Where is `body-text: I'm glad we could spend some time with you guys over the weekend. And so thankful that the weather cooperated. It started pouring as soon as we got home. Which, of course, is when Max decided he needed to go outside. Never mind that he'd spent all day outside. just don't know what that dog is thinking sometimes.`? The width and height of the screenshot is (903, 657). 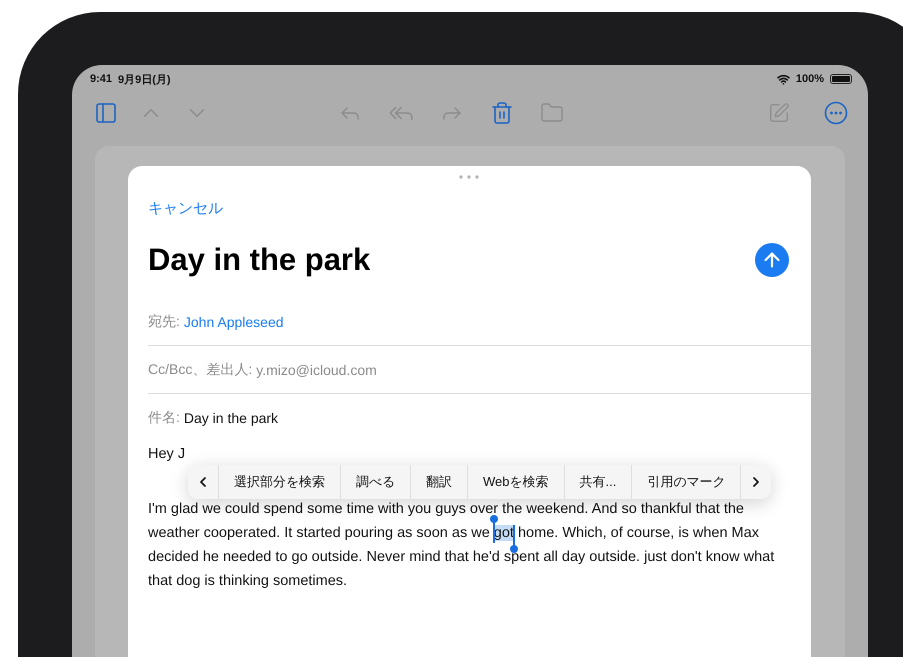
body-text: I'm glad we could spend some time with you guys over the weekend. And so thankful that the weather cooperated. It started pouring as soon as we got home. Which, of course, is when Max decided he needed to go outside. Never mind that he'd spent all day outside. just don't know what that dog is thinking sometimes. is located at coordinates (462, 545).